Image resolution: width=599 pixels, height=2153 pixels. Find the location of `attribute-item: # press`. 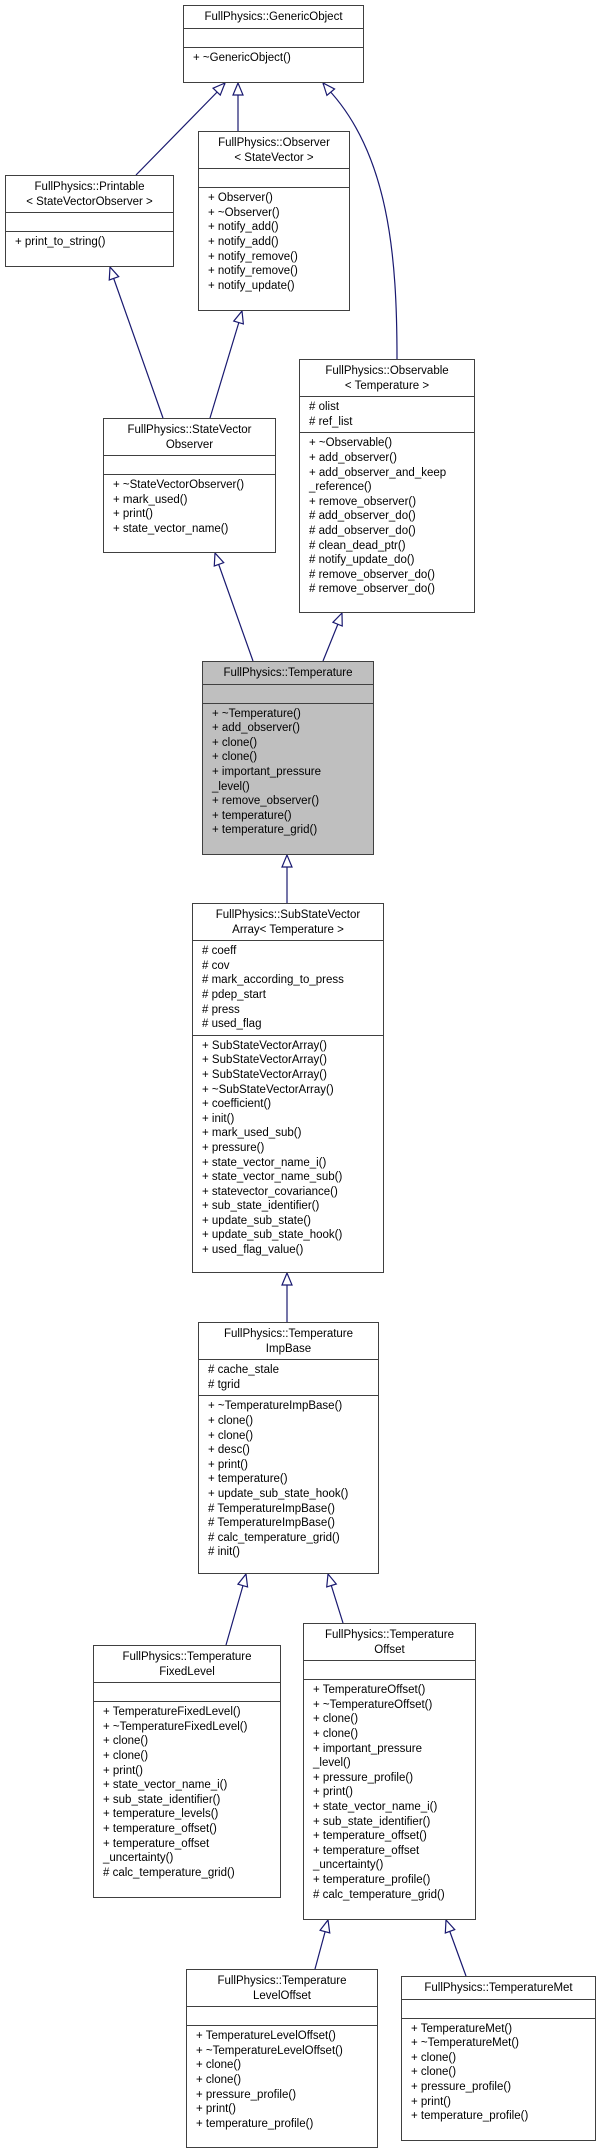

attribute-item: # press is located at coordinates (221, 1009).